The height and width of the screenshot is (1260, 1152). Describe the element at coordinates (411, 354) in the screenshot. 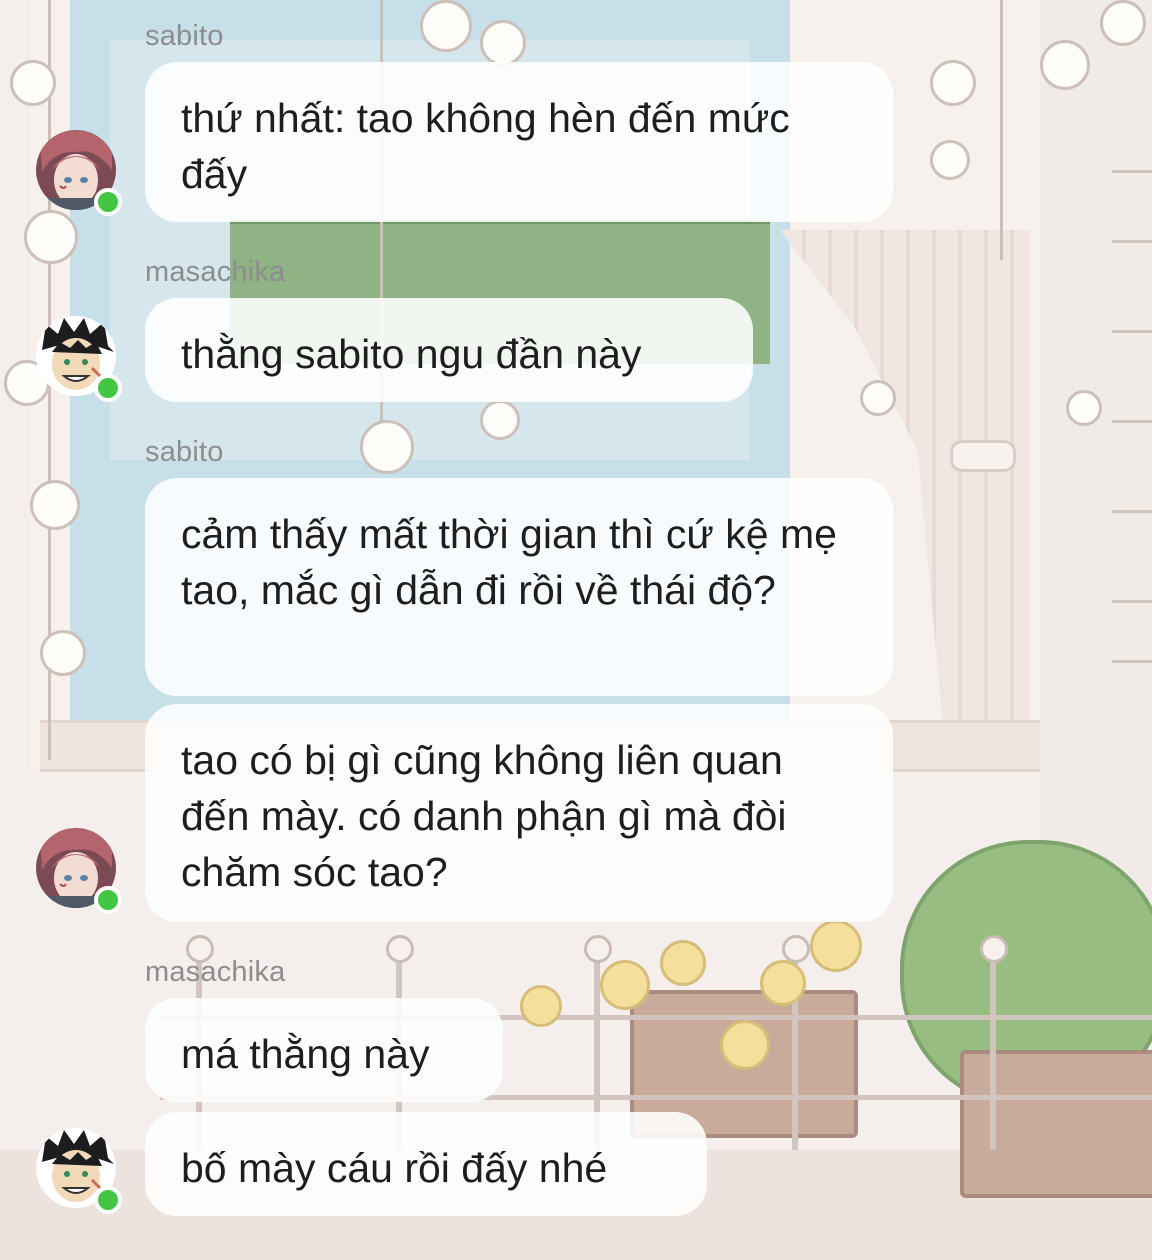

I see `message-text: thằng sabito ngu đần này` at that location.